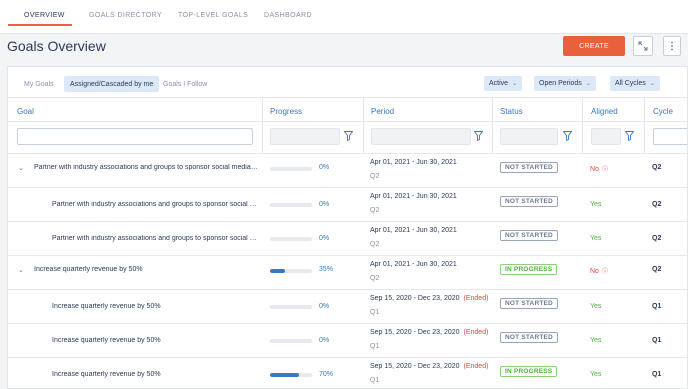 Image resolution: width=688 pixels, height=389 pixels. Describe the element at coordinates (529, 136) in the screenshot. I see `status-filter-input` at that location.